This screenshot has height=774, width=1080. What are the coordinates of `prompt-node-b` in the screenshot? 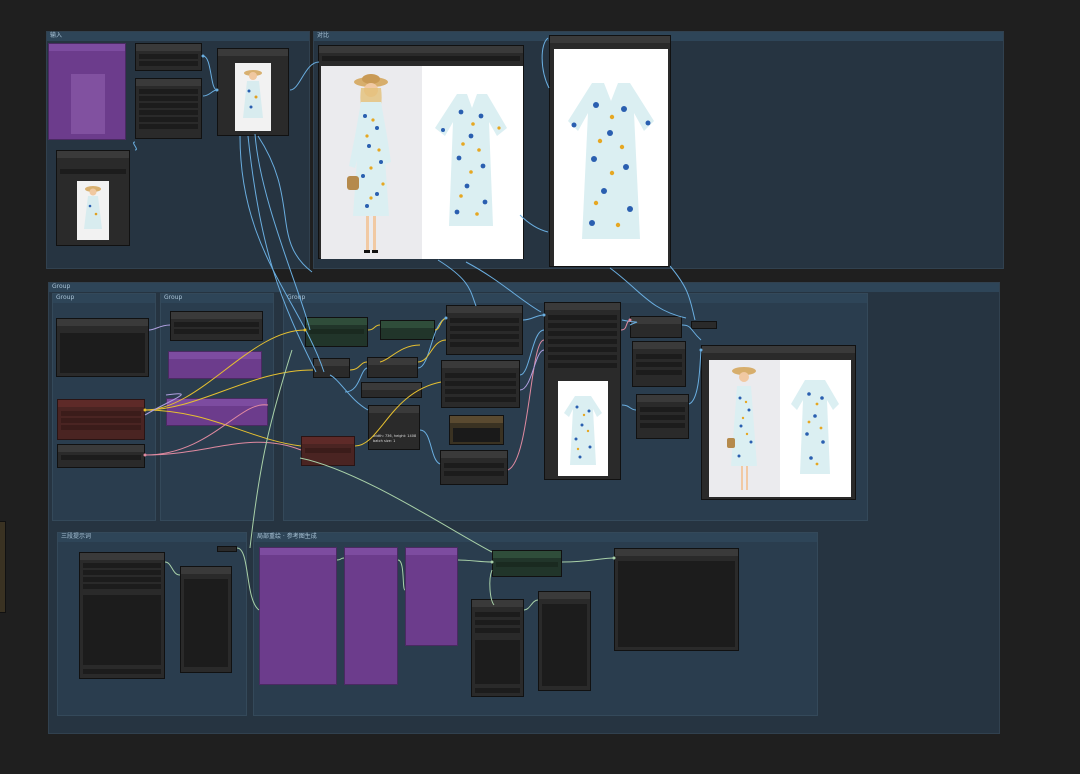 It's located at (168, 108).